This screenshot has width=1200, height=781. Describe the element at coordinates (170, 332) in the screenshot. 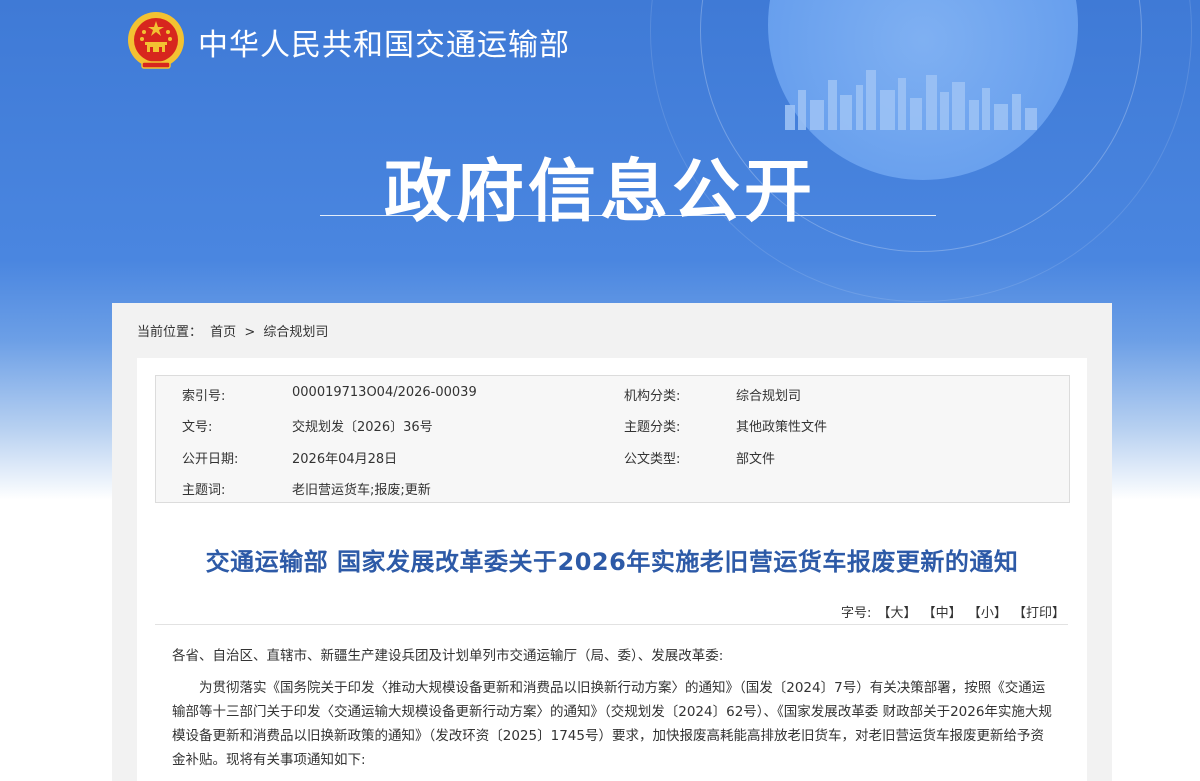

I see `breadcrumb-prefix: 当前位置：` at that location.